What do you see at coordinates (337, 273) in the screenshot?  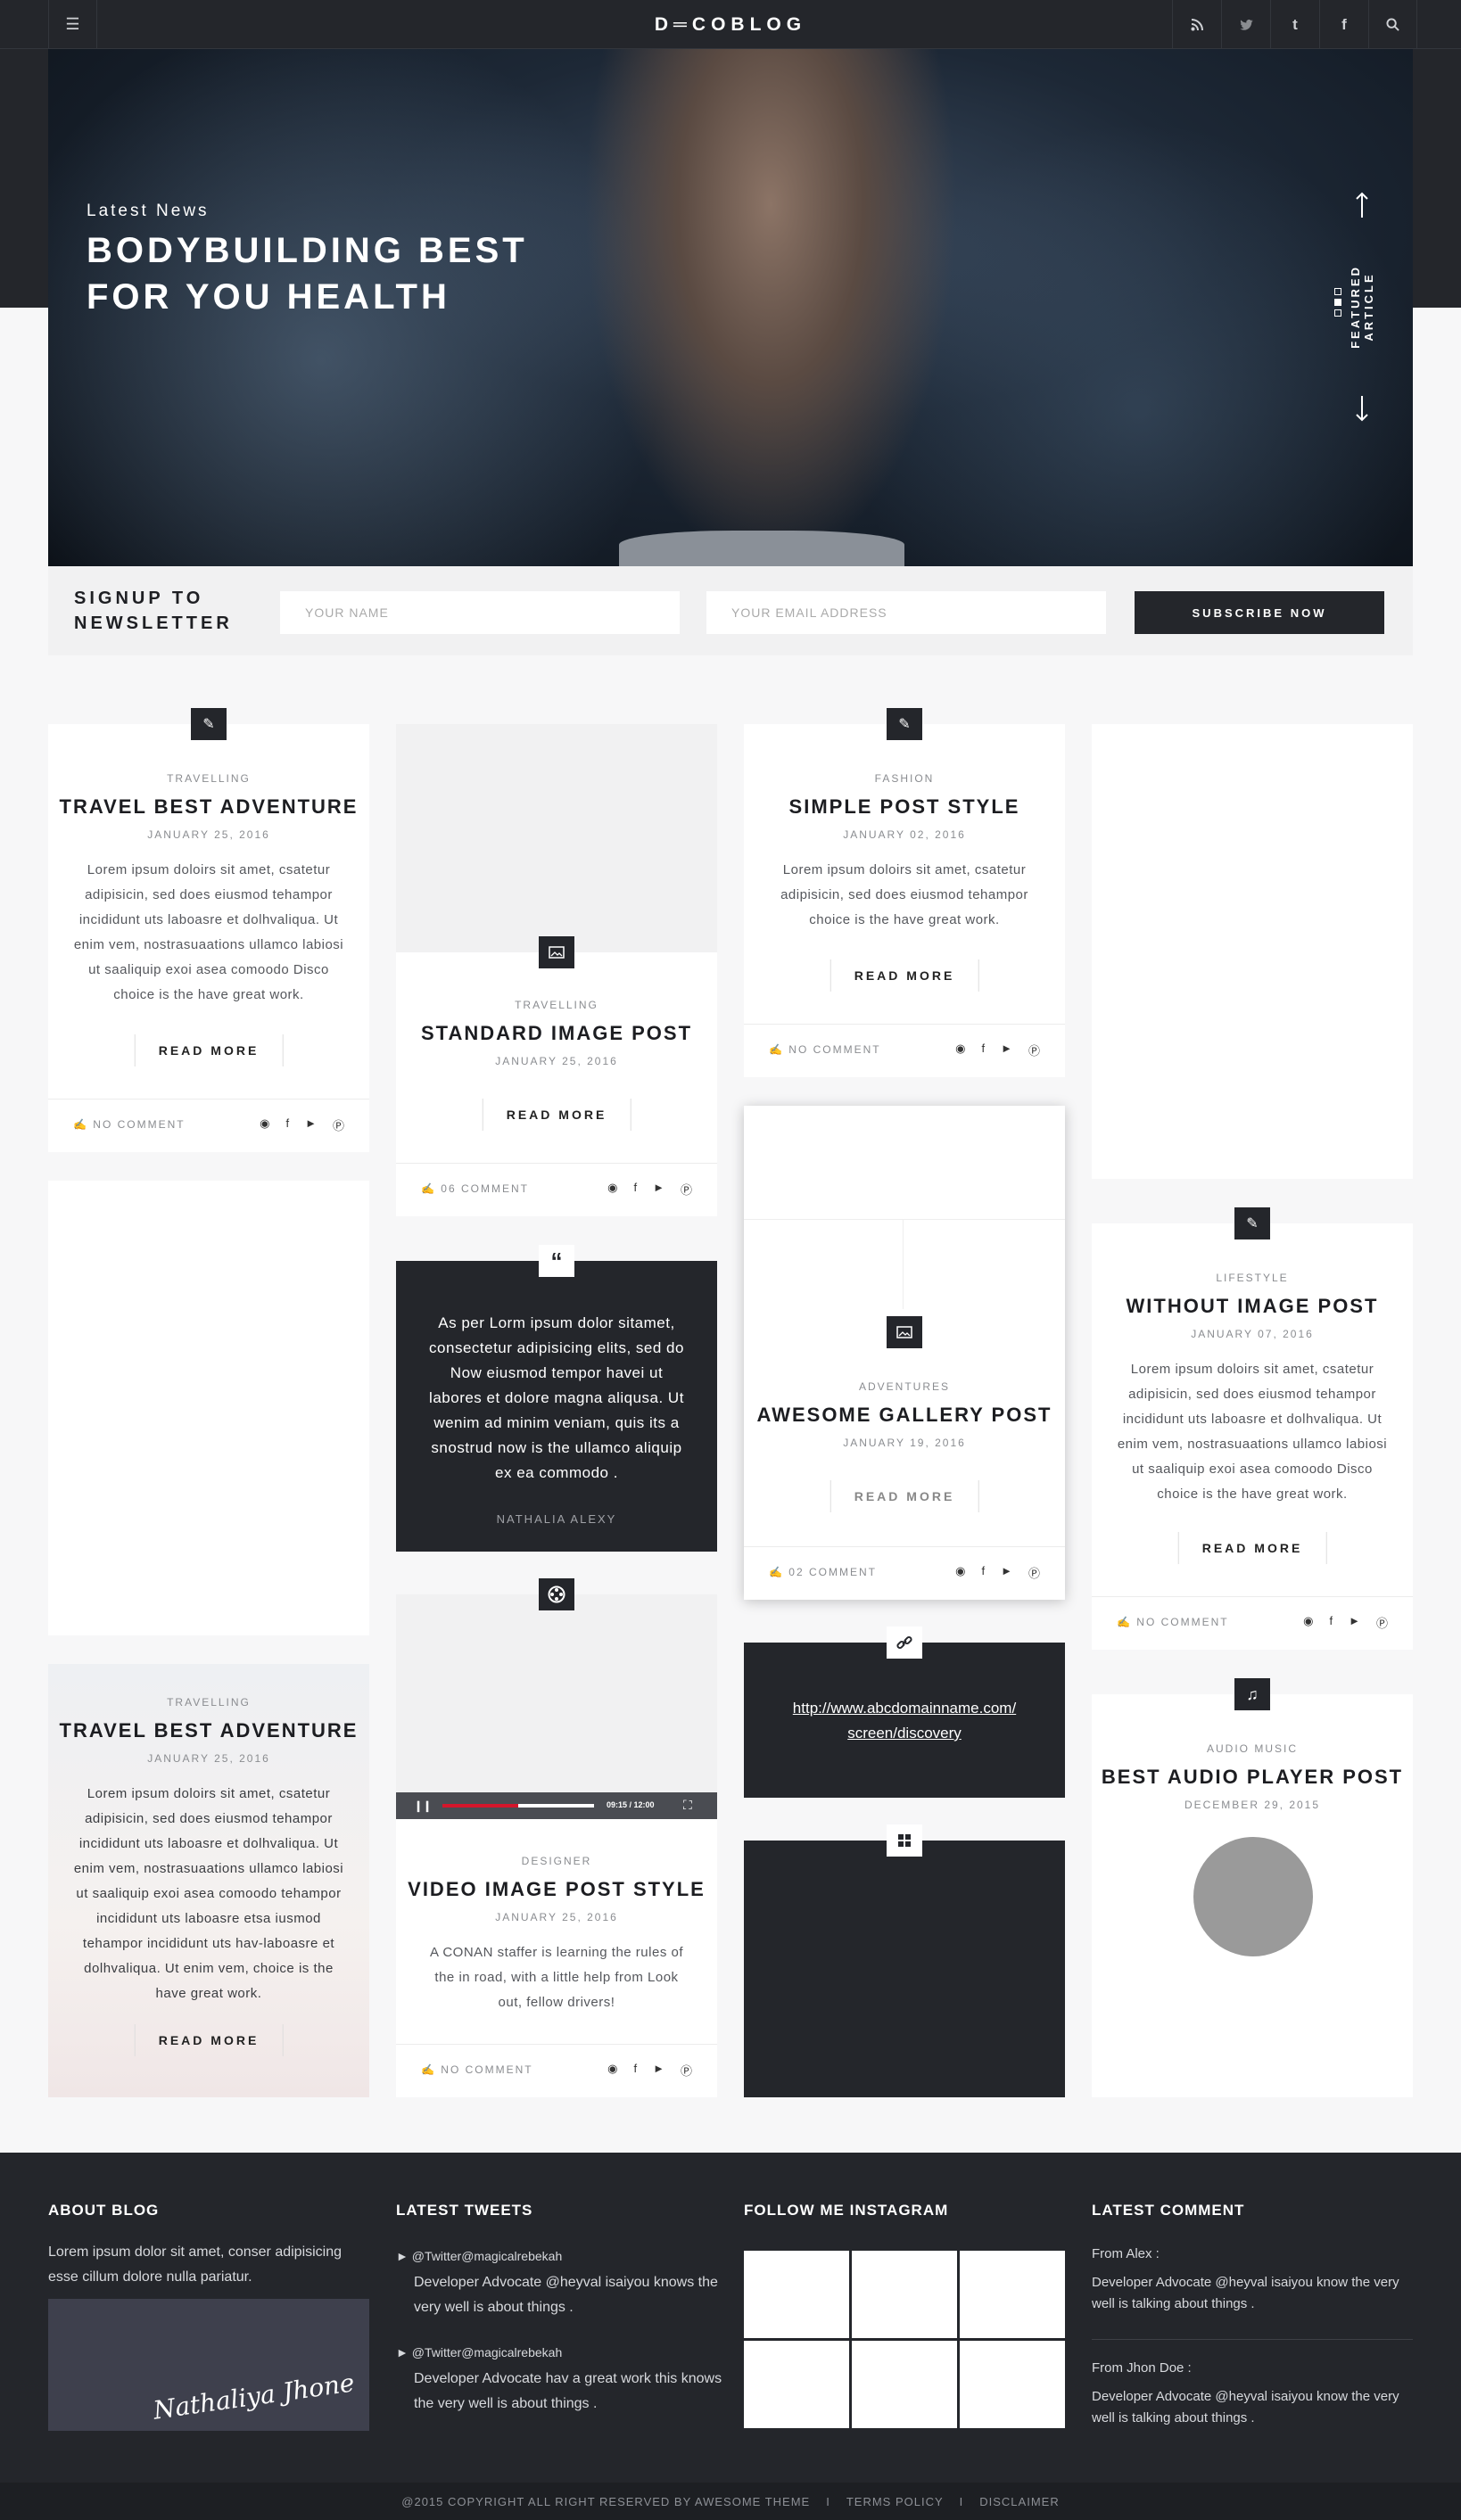 I see `hero-title: BODYBUILDING BEST FOR YOU HEALTH` at bounding box center [337, 273].